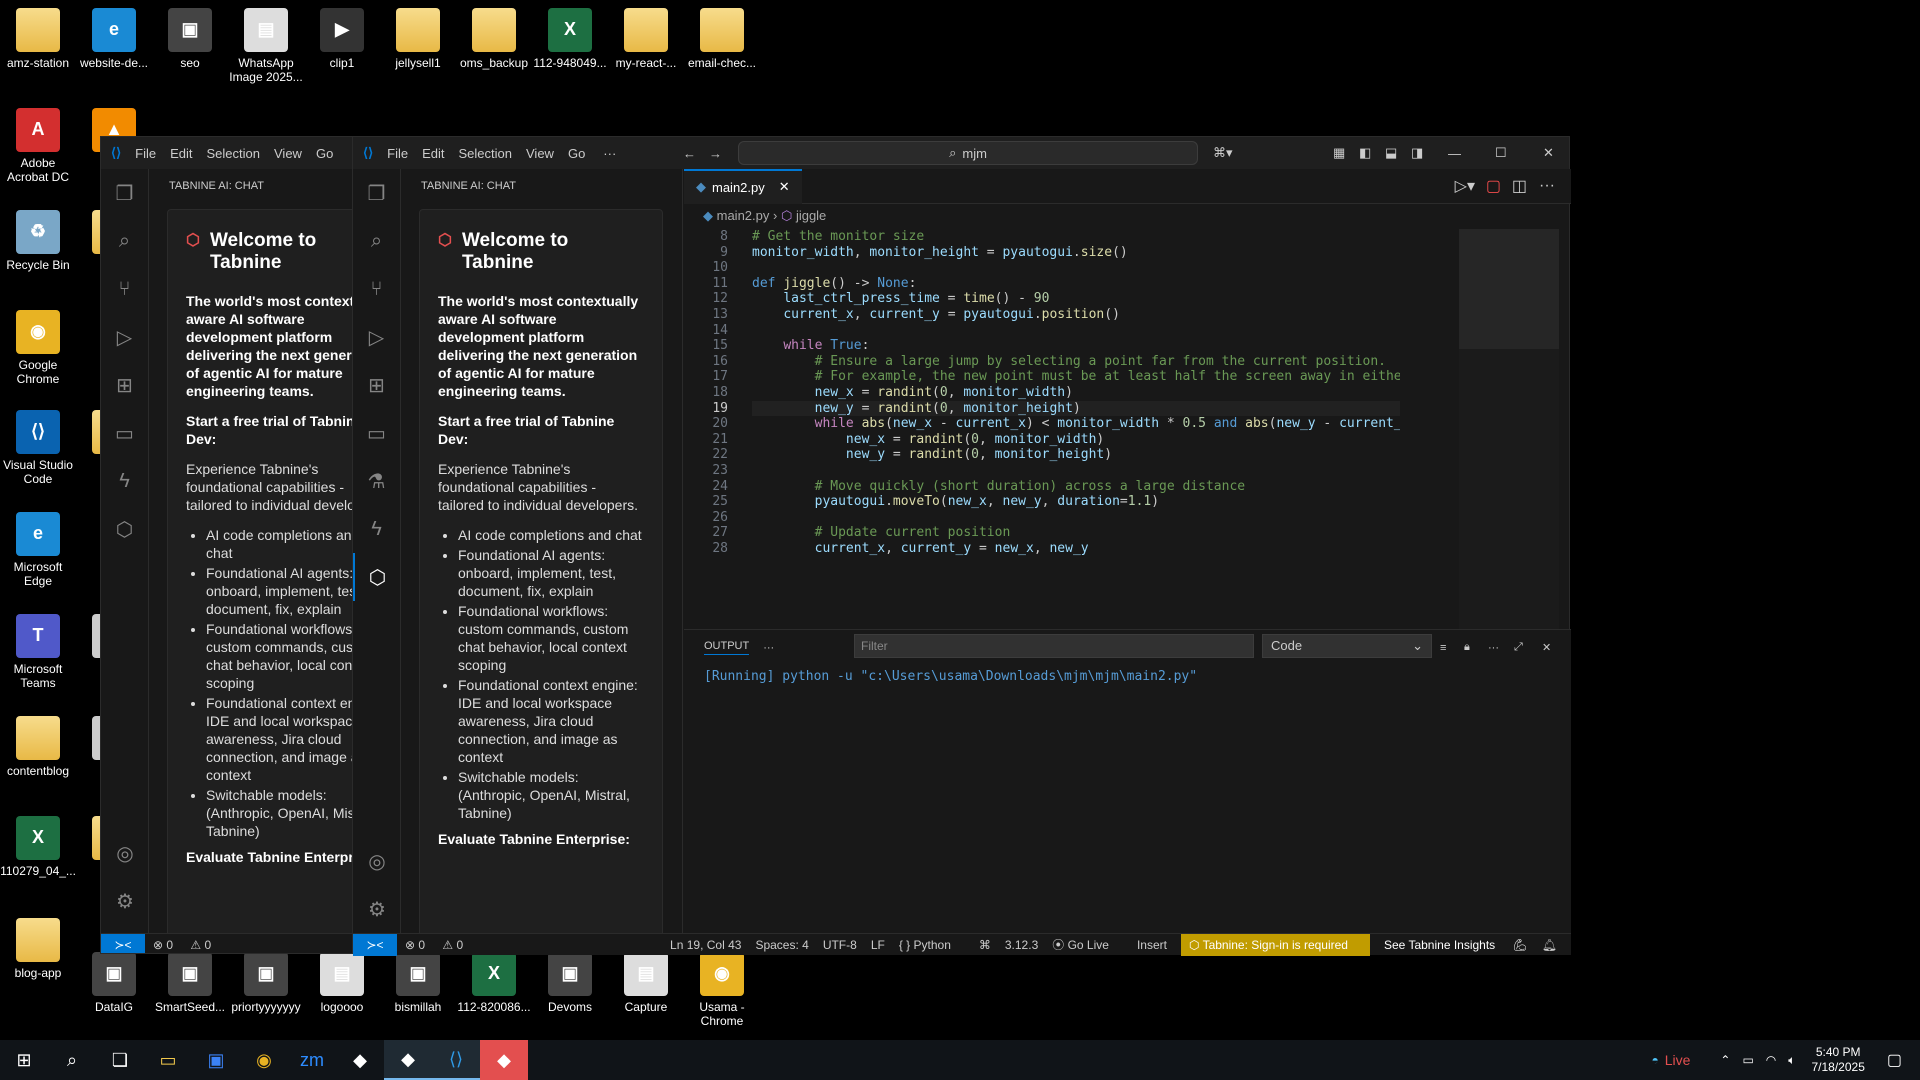 The image size is (1920, 1080). Describe the element at coordinates (1725, 1060) in the screenshot. I see `chevron-up-icon: ⌃` at that location.